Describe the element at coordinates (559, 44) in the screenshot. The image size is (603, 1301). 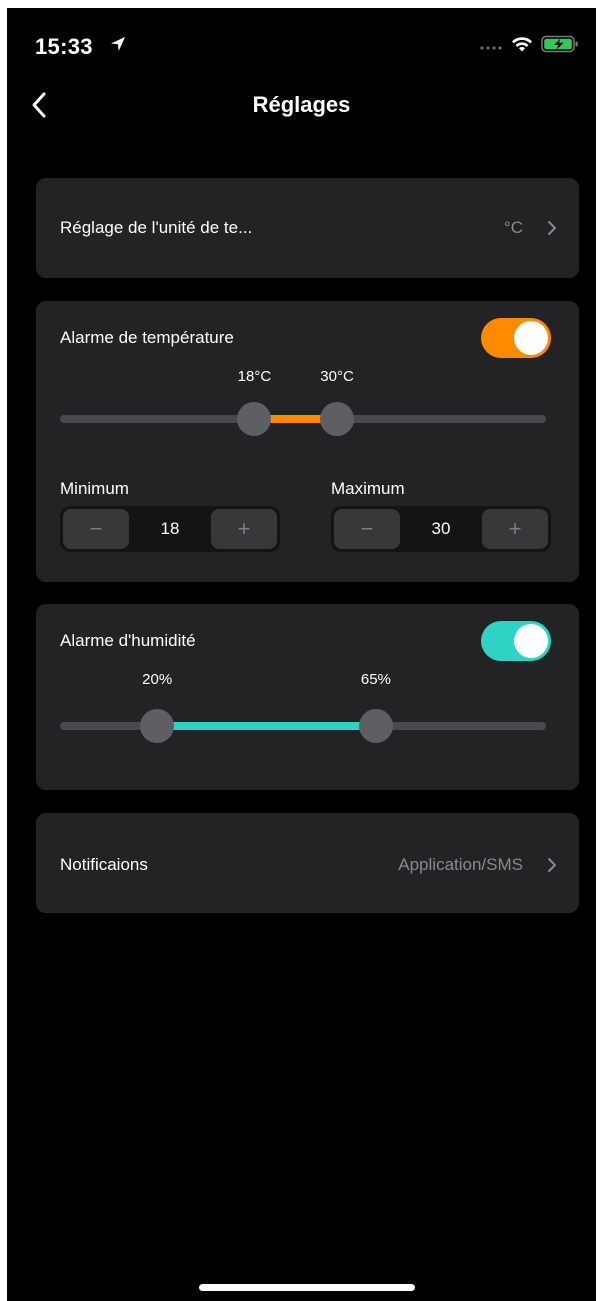
I see `battery-charging-icon` at that location.